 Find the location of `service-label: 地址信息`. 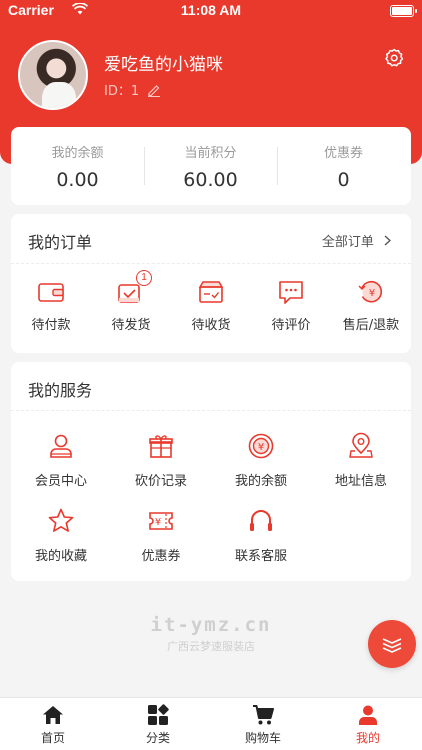

service-label: 地址信息 is located at coordinates (360, 481).